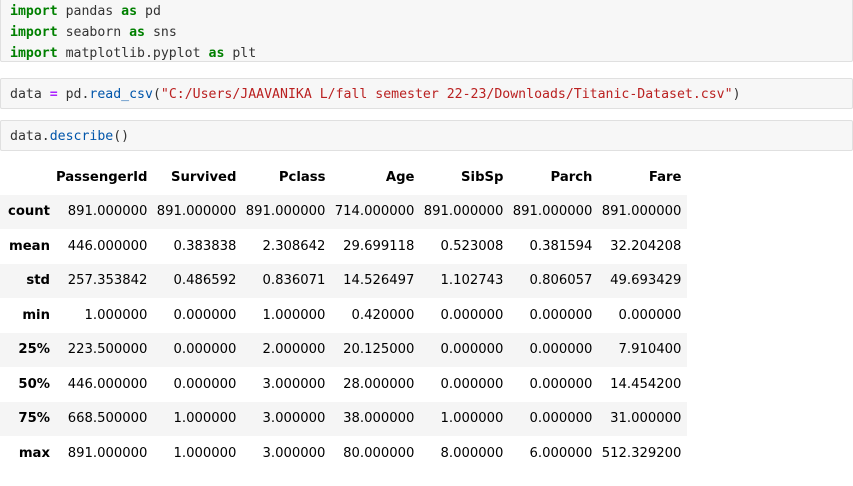 Image resolution: width=853 pixels, height=486 pixels. Describe the element at coordinates (294, 246) in the screenshot. I see `table-cell: 2.308642` at that location.